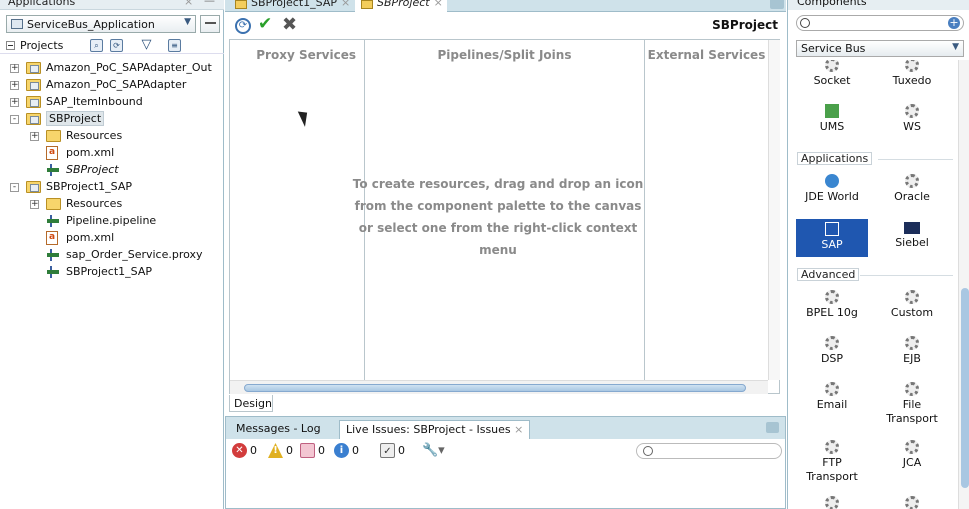 This screenshot has width=969, height=509. Describe the element at coordinates (832, 181) in the screenshot. I see `jde-icon` at that location.